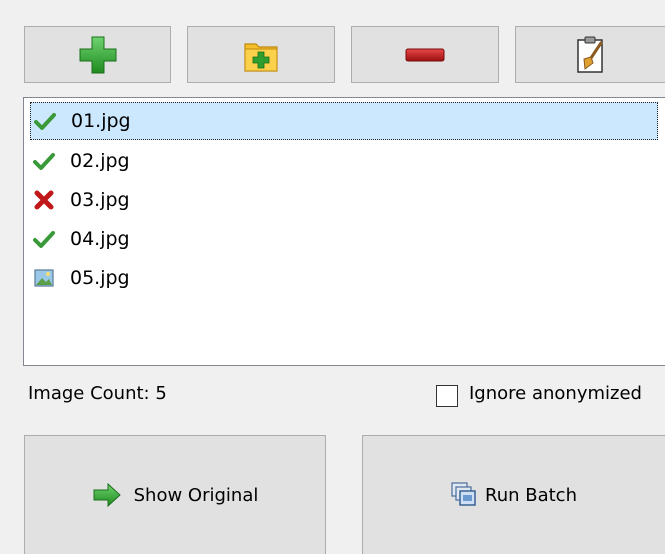  What do you see at coordinates (344, 278) in the screenshot?
I see `list-item: 05.jpg` at bounding box center [344, 278].